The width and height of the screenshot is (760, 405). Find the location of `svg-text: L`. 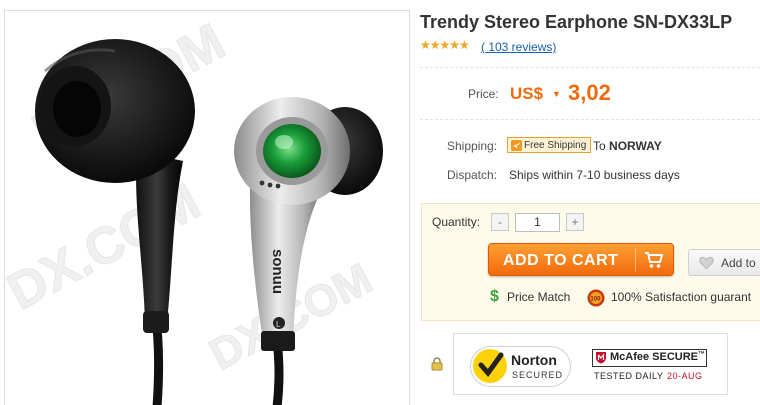

svg-text: L is located at coordinates (278, 324).